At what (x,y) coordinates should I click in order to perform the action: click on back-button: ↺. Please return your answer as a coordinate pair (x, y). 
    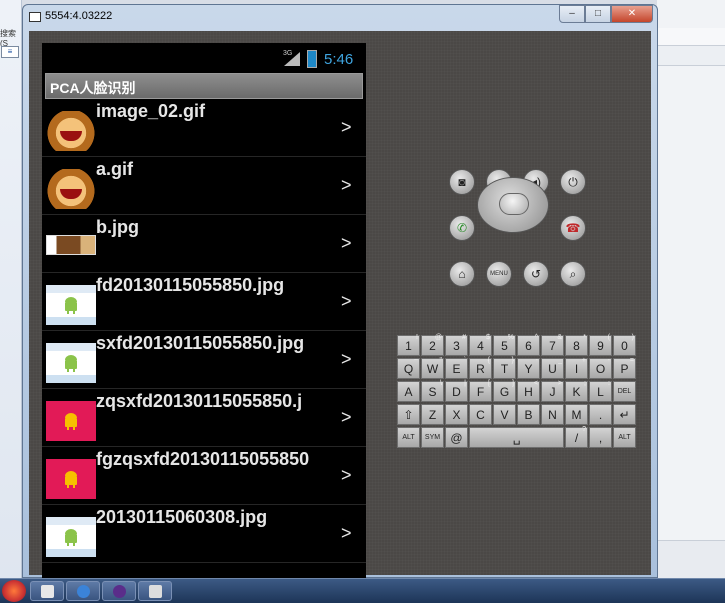
    Looking at the image, I should click on (536, 274).